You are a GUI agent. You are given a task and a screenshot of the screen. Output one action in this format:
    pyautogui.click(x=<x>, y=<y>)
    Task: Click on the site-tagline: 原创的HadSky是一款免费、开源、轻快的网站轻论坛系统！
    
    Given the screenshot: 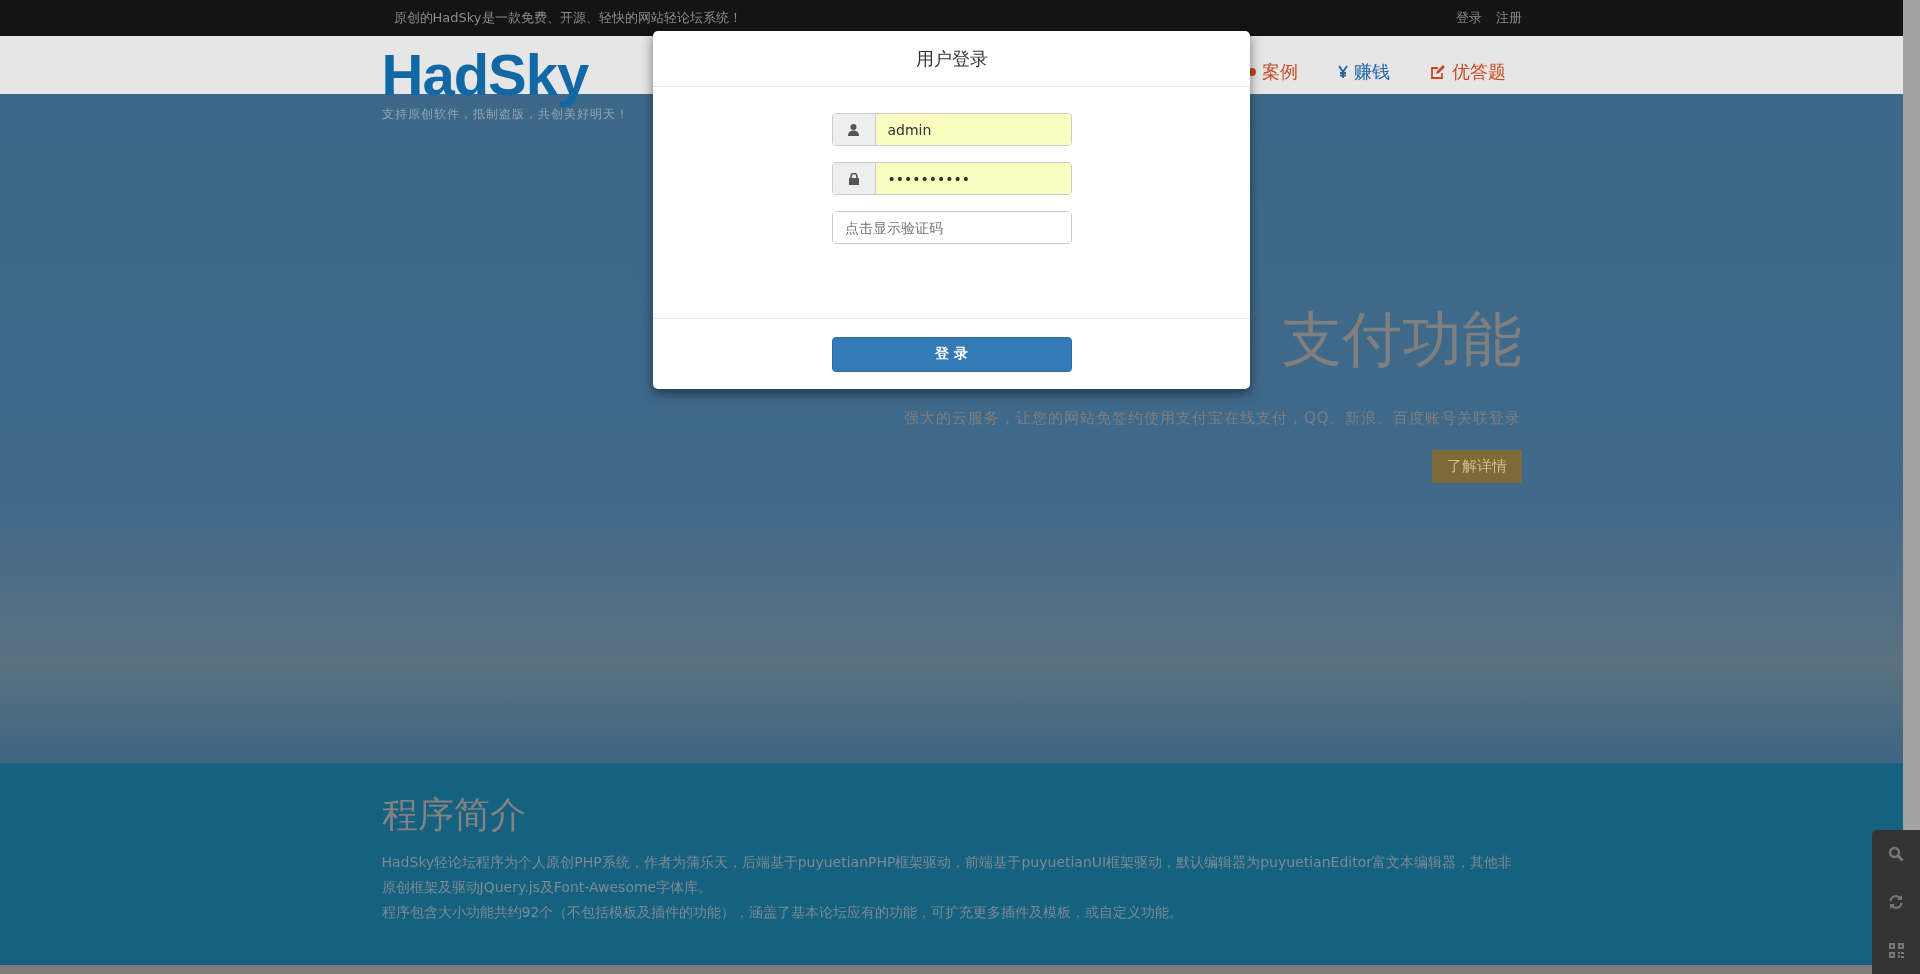 What is the action you would take?
    pyautogui.click(x=567, y=18)
    